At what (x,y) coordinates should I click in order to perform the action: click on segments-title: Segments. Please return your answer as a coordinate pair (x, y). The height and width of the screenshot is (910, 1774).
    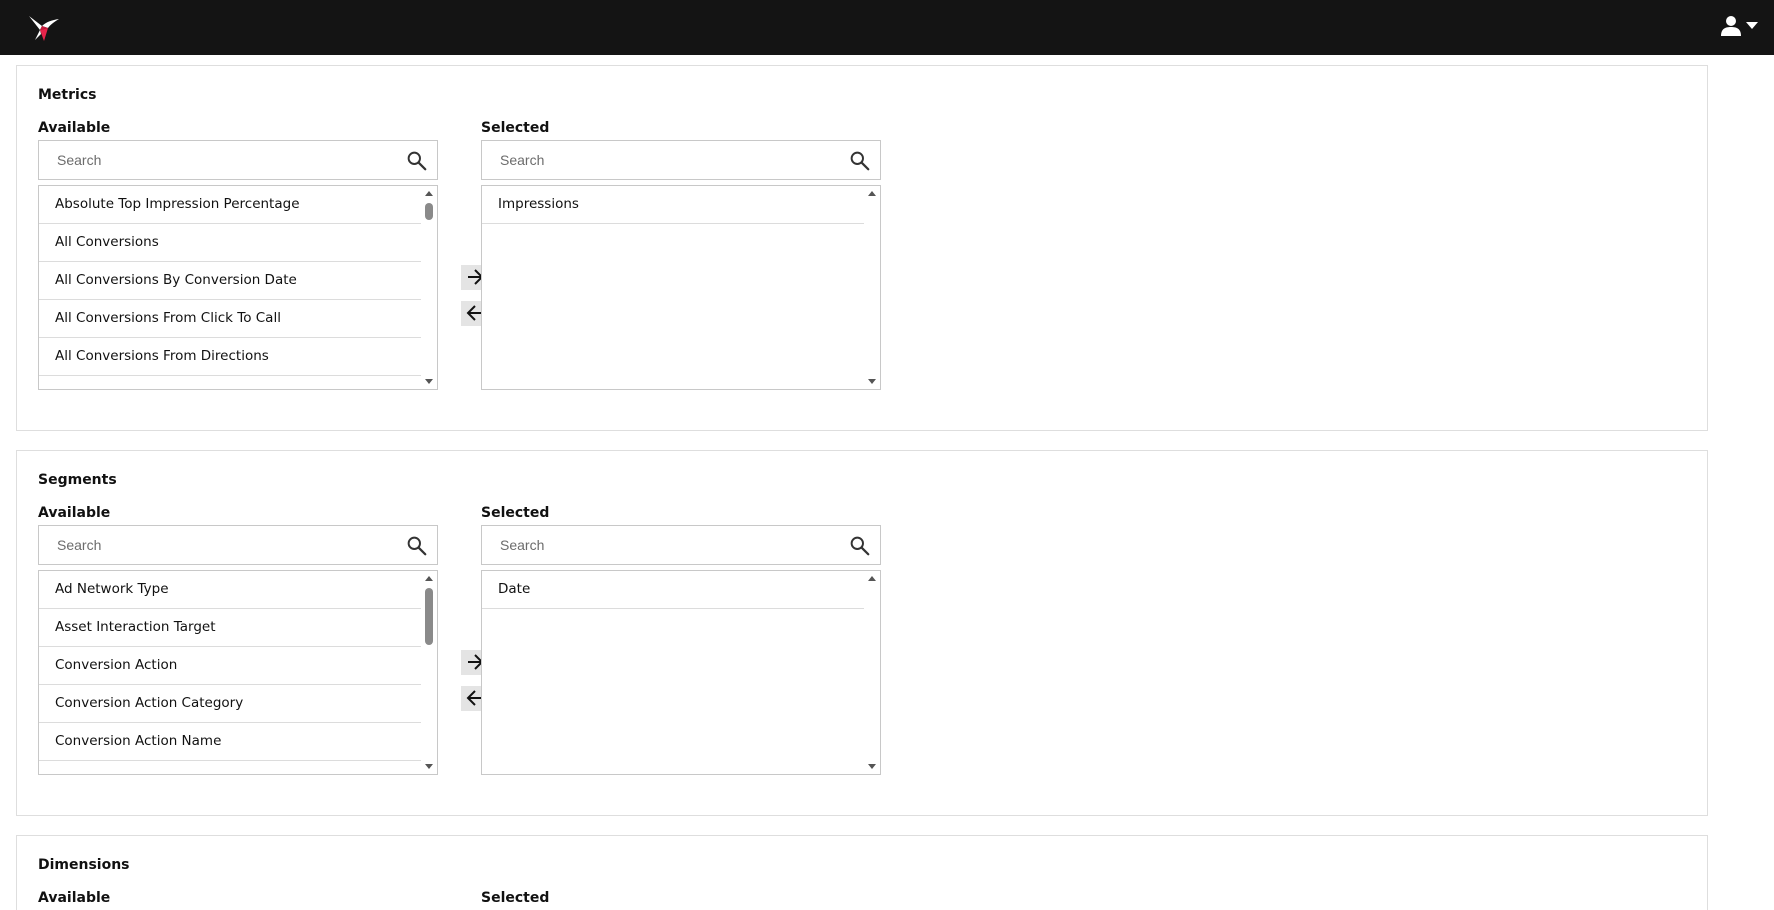
    Looking at the image, I should click on (77, 480).